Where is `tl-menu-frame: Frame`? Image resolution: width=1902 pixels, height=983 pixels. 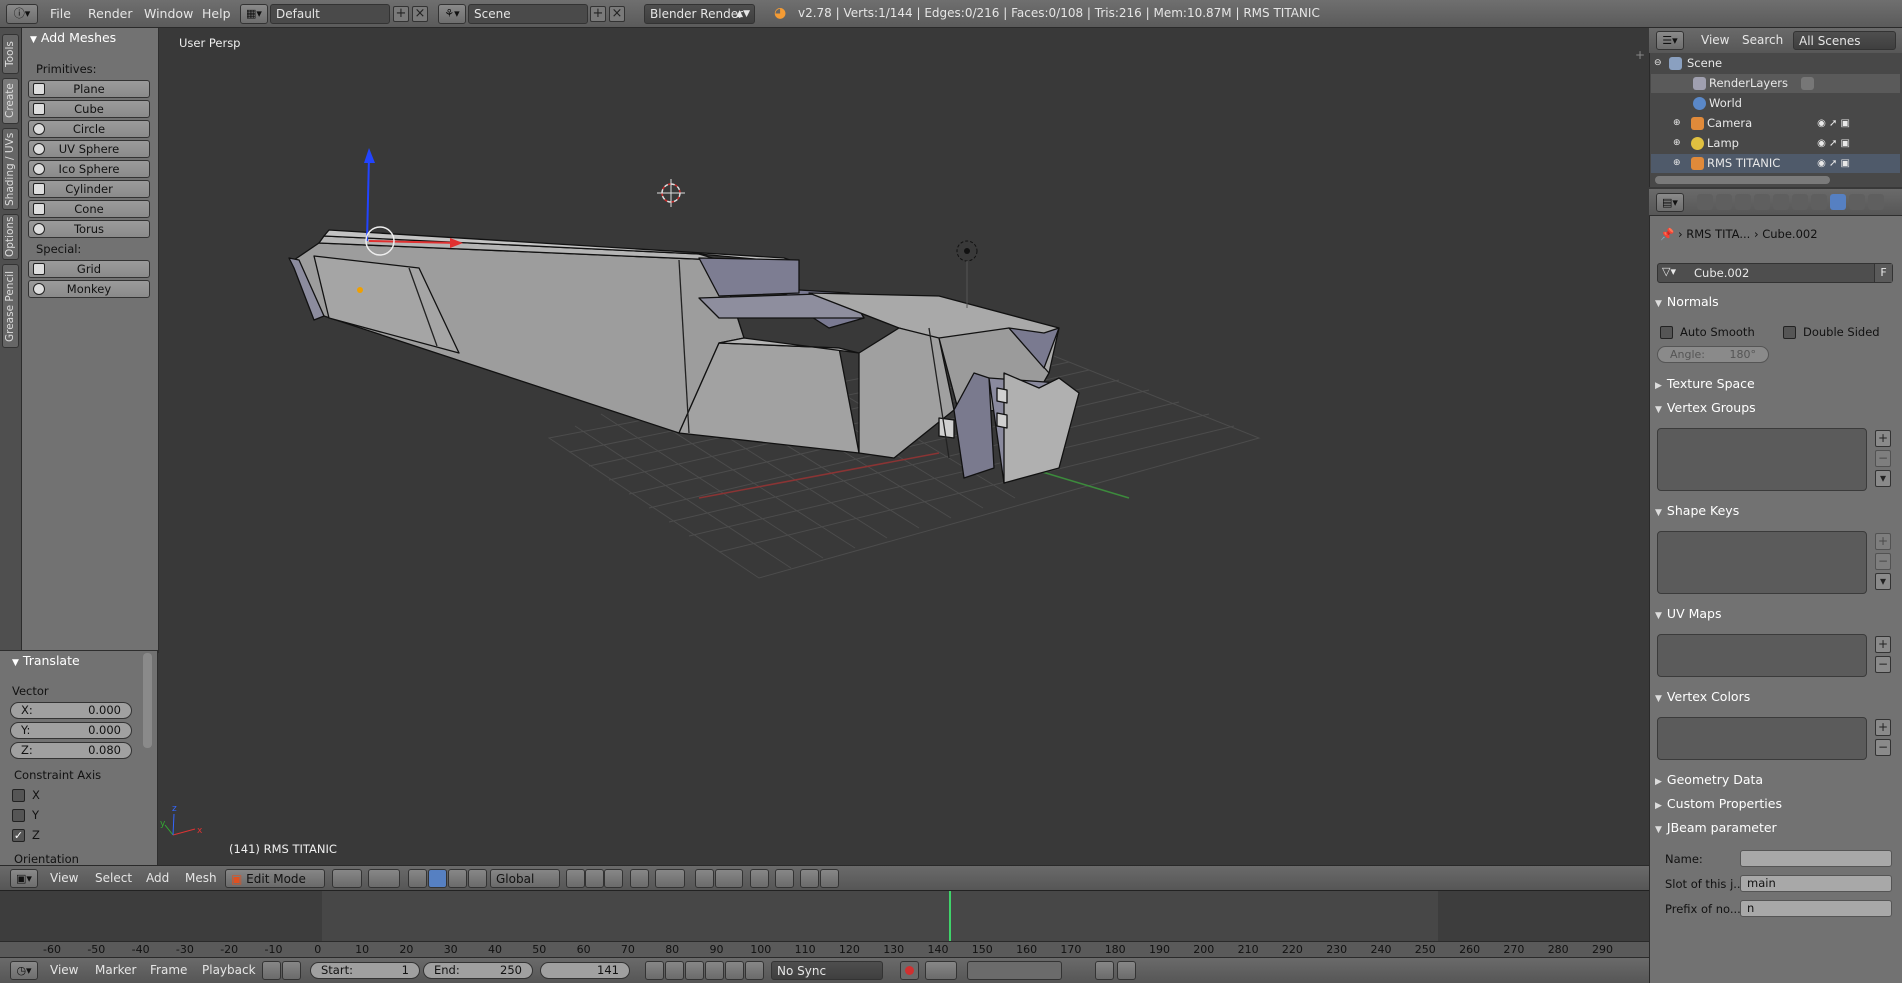
tl-menu-frame: Frame is located at coordinates (168, 970).